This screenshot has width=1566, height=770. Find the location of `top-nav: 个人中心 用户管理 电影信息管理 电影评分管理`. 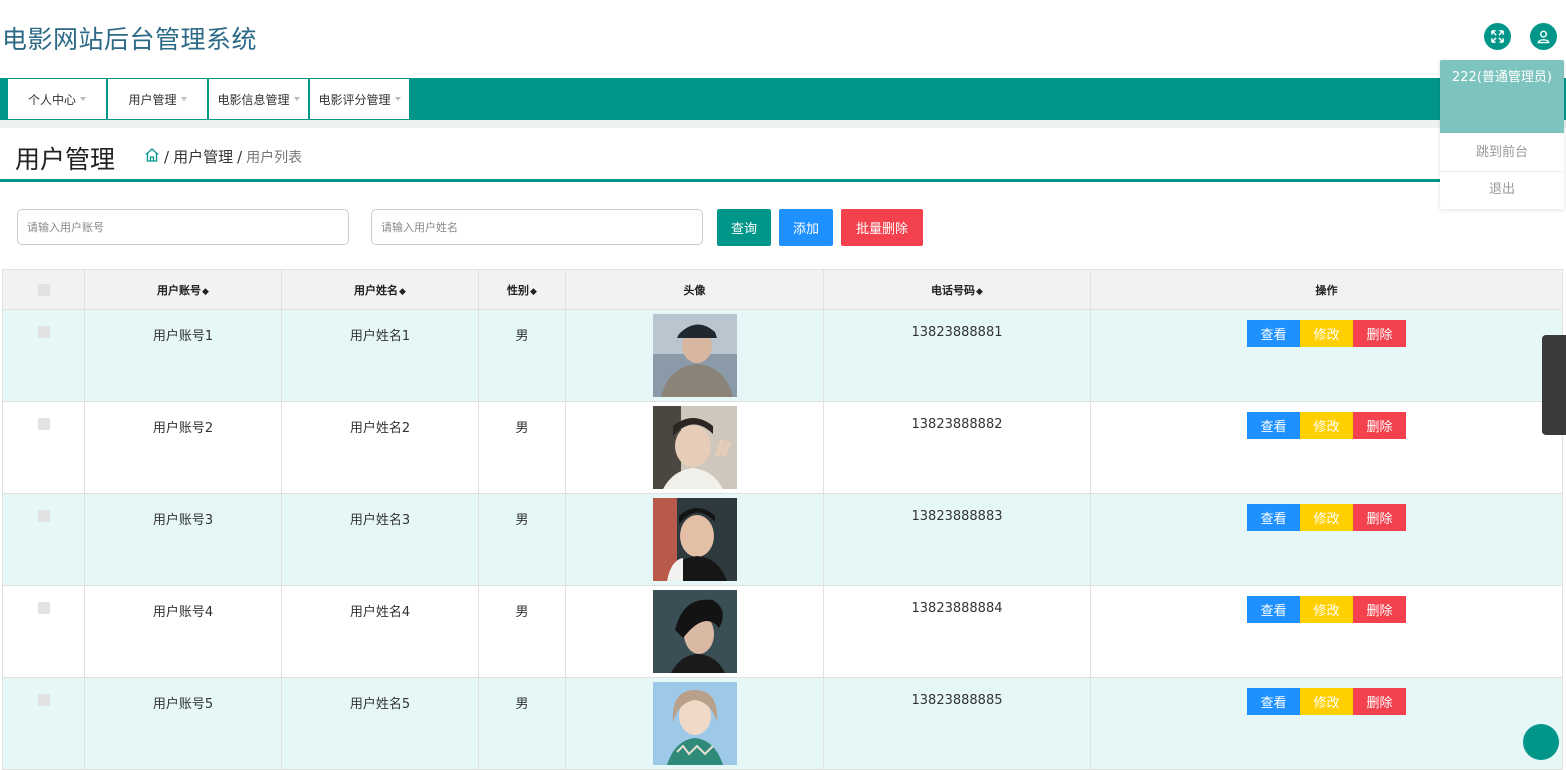

top-nav: 个人中心 用户管理 电影信息管理 电影评分管理 is located at coordinates (783, 99).